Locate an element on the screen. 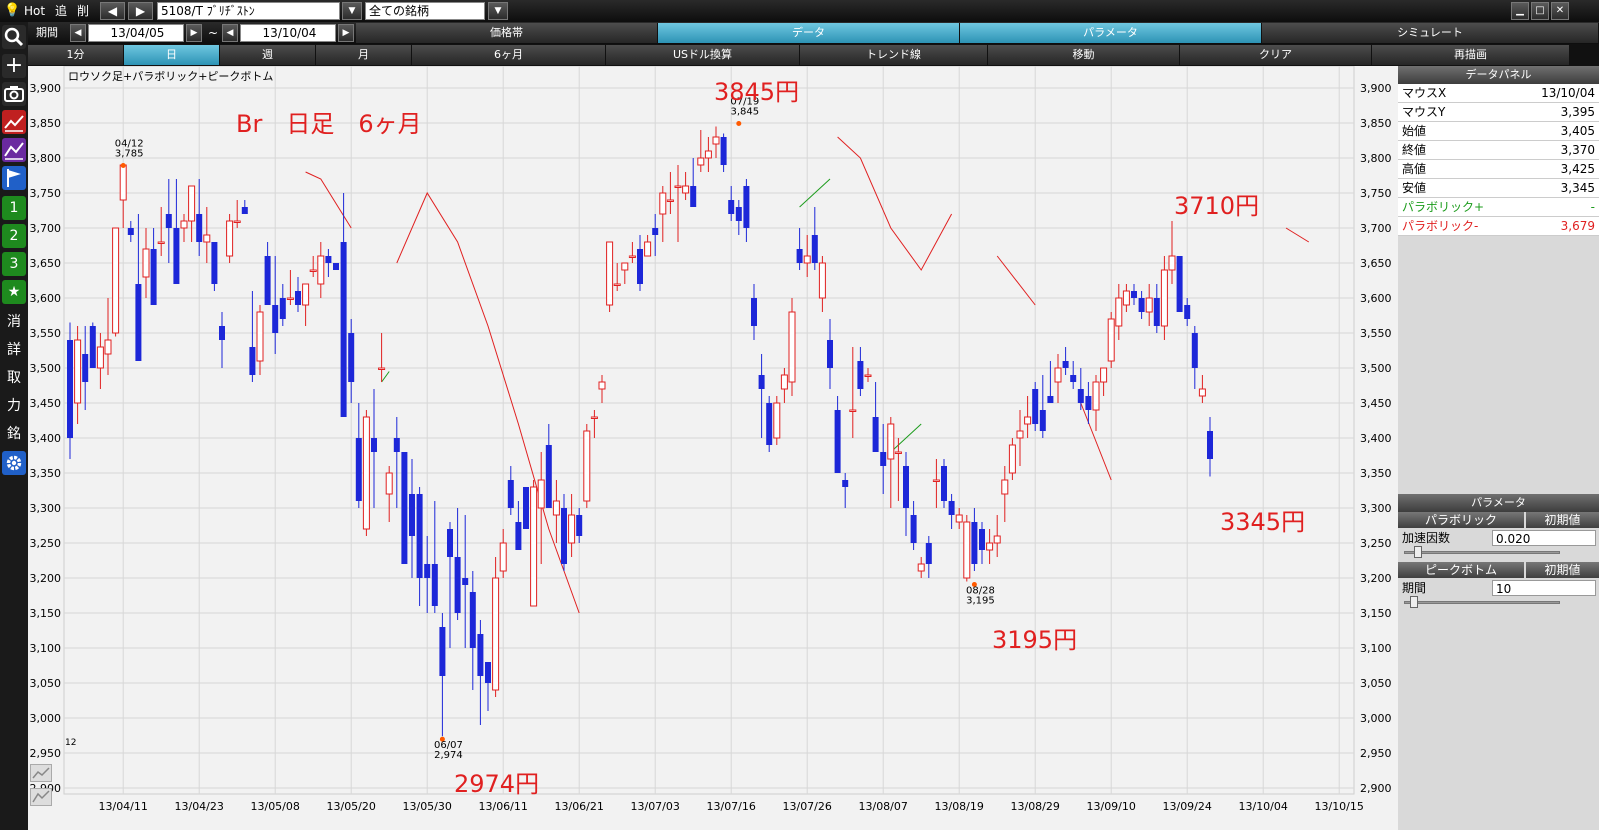  to-date-input: 13/10/04 is located at coordinates (288, 33).